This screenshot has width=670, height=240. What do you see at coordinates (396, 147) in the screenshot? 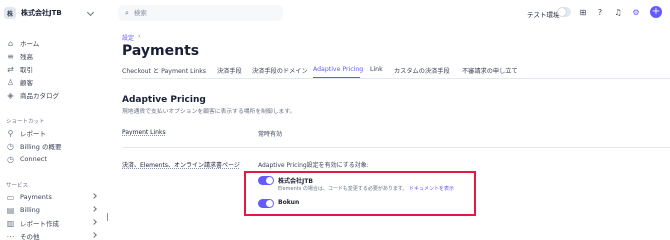
I see `row-divider` at bounding box center [396, 147].